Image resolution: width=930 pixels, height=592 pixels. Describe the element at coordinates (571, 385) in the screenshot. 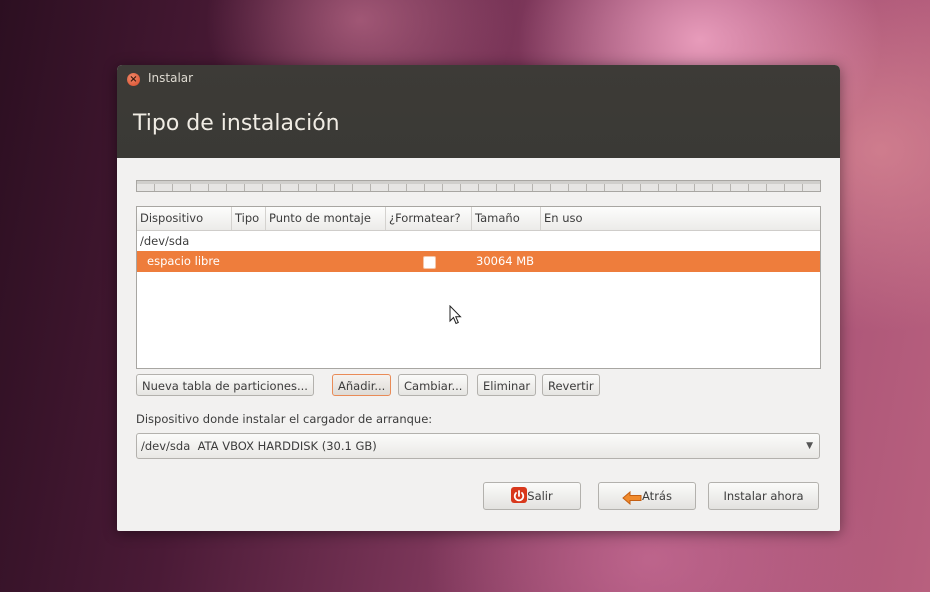

I see `revert-button: Revertir` at that location.